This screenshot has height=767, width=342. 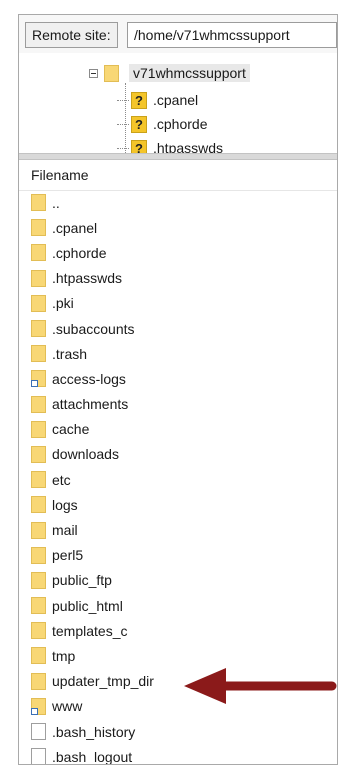 What do you see at coordinates (65, 504) in the screenshot?
I see `file-name: logs` at bounding box center [65, 504].